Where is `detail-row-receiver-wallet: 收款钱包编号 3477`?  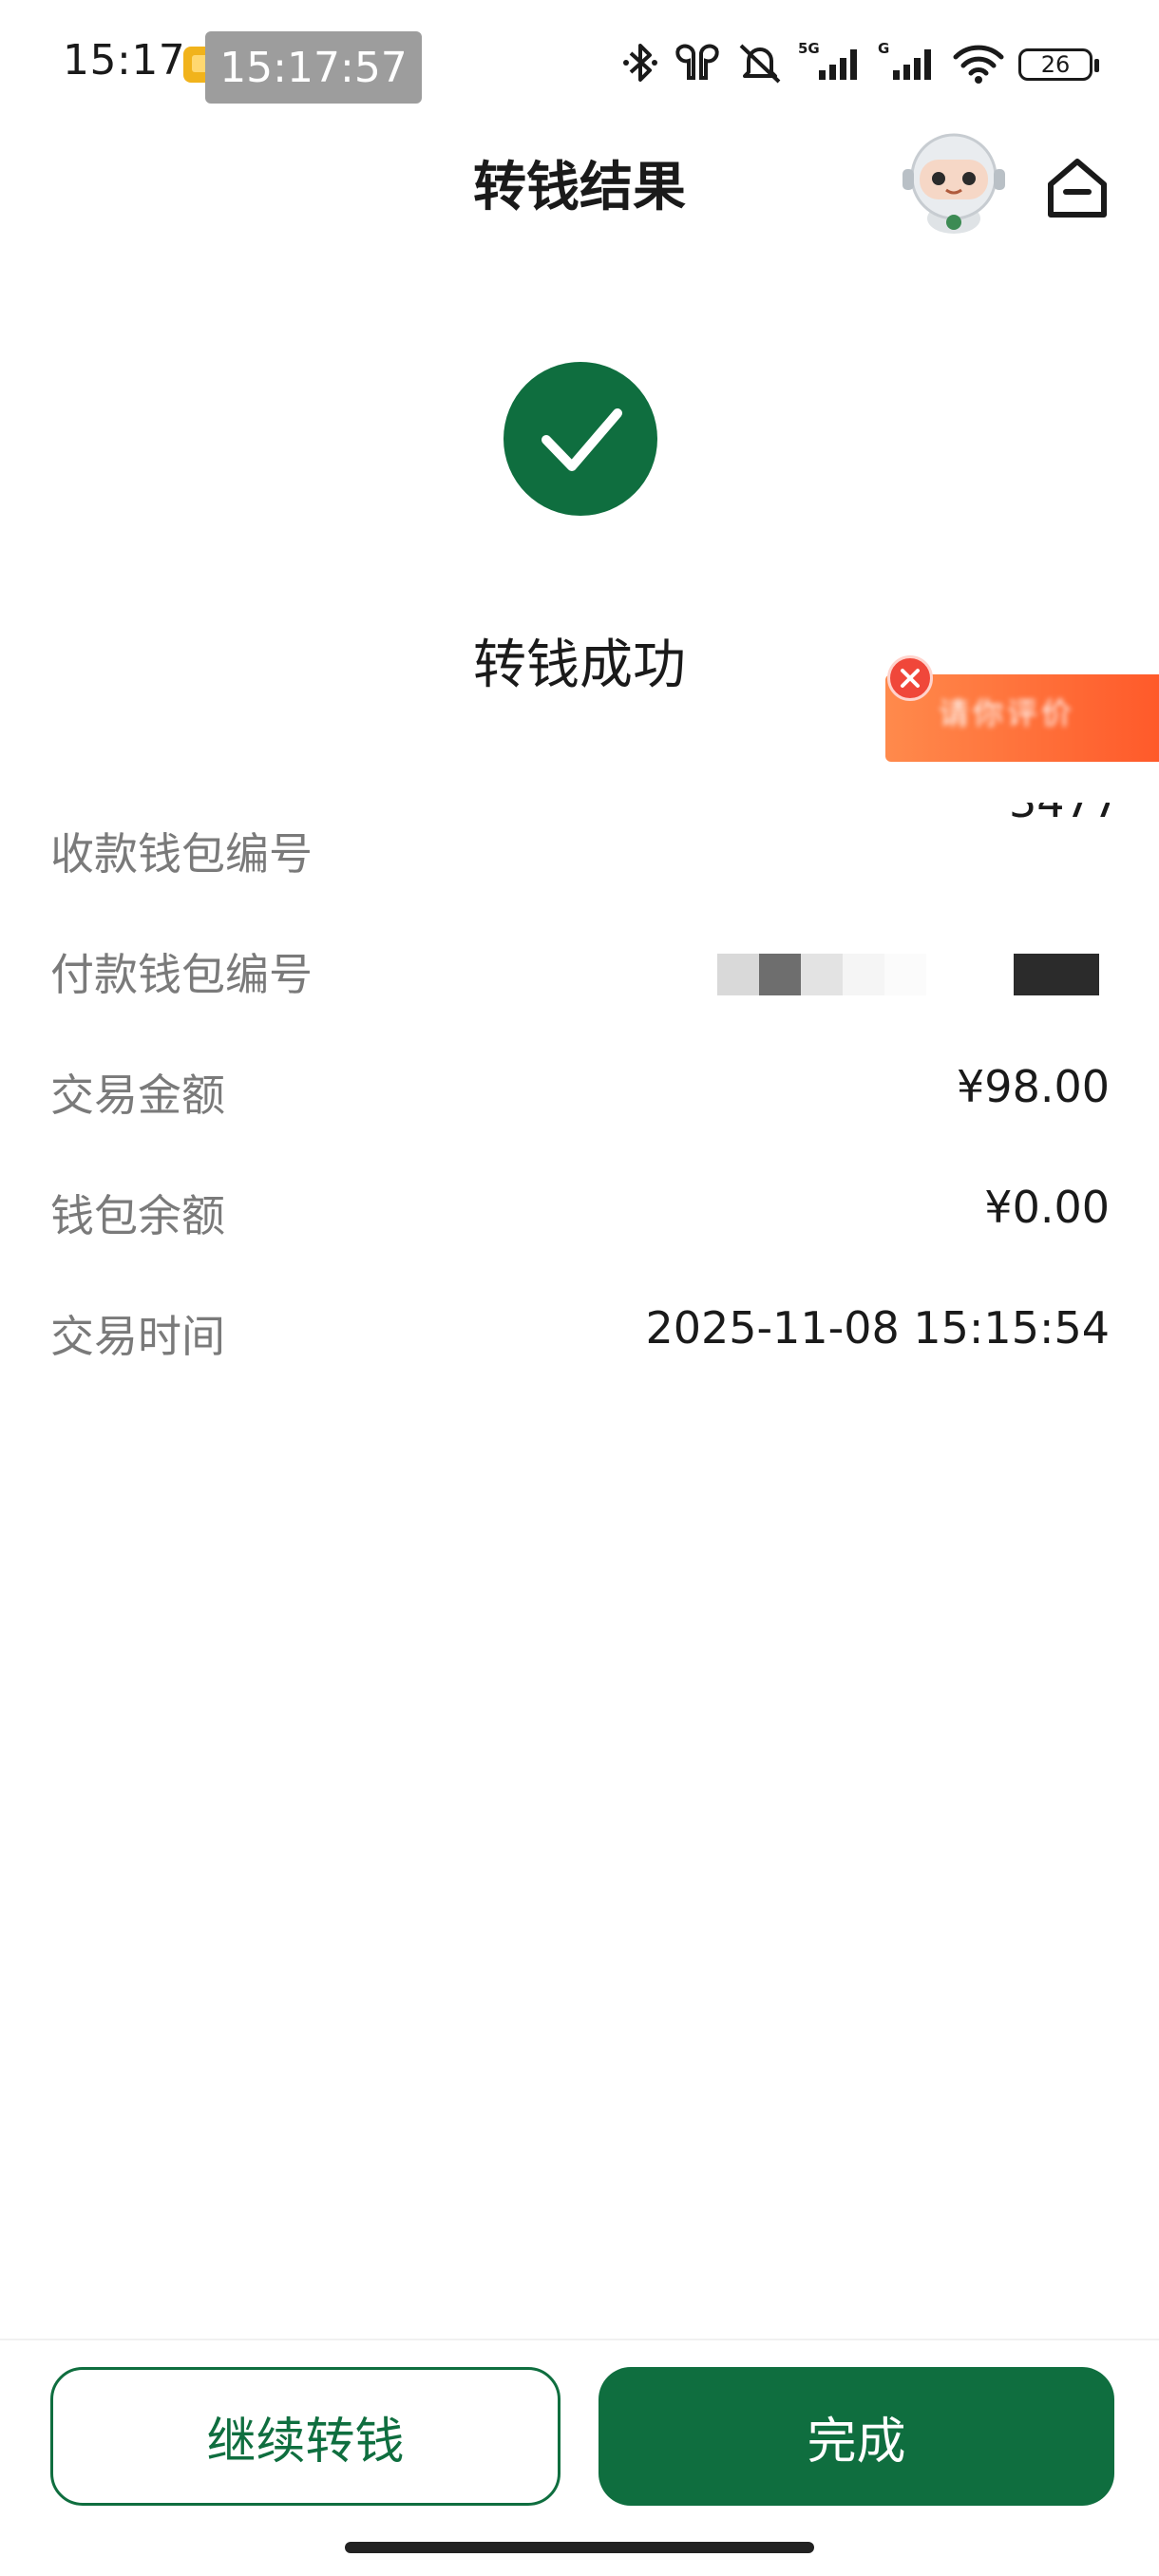 detail-row-receiver-wallet: 收款钱包编号 3477 is located at coordinates (579, 863).